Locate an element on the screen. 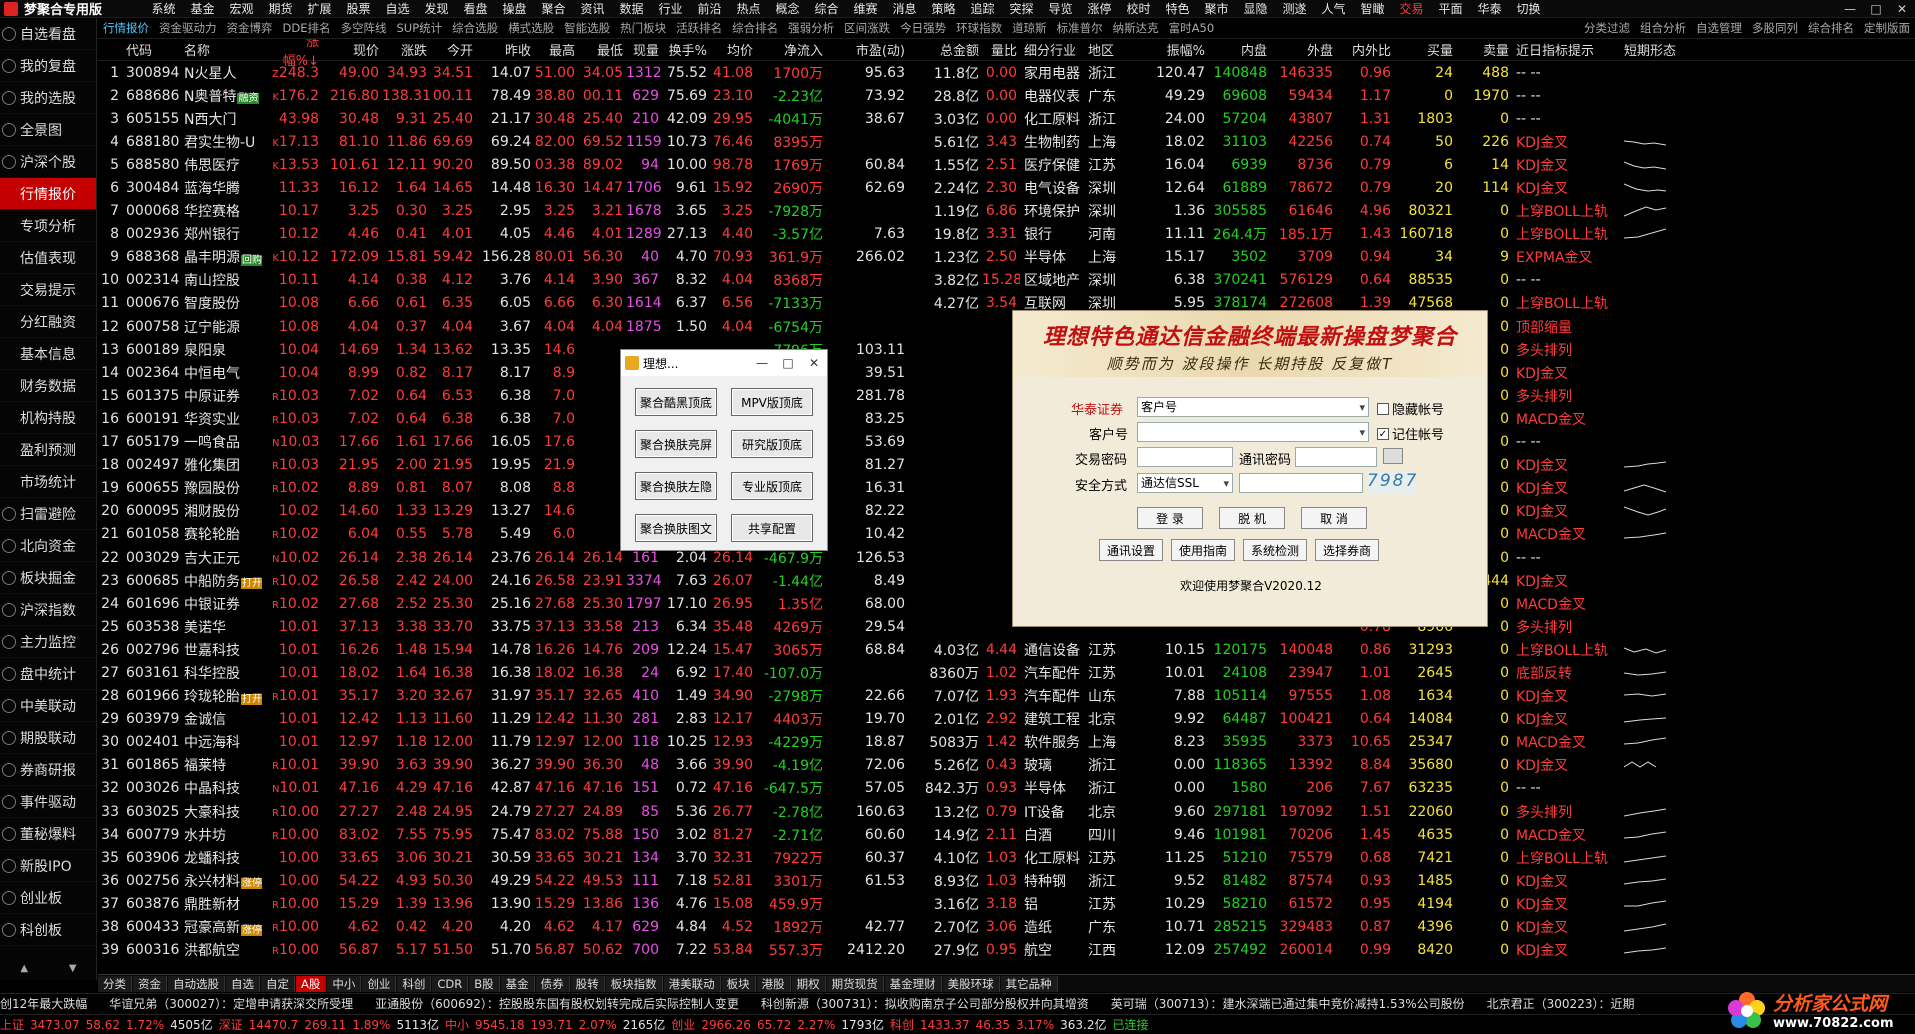 This screenshot has width=1915, height=1034. menu-item-29: 测遂 is located at coordinates (1294, 8).